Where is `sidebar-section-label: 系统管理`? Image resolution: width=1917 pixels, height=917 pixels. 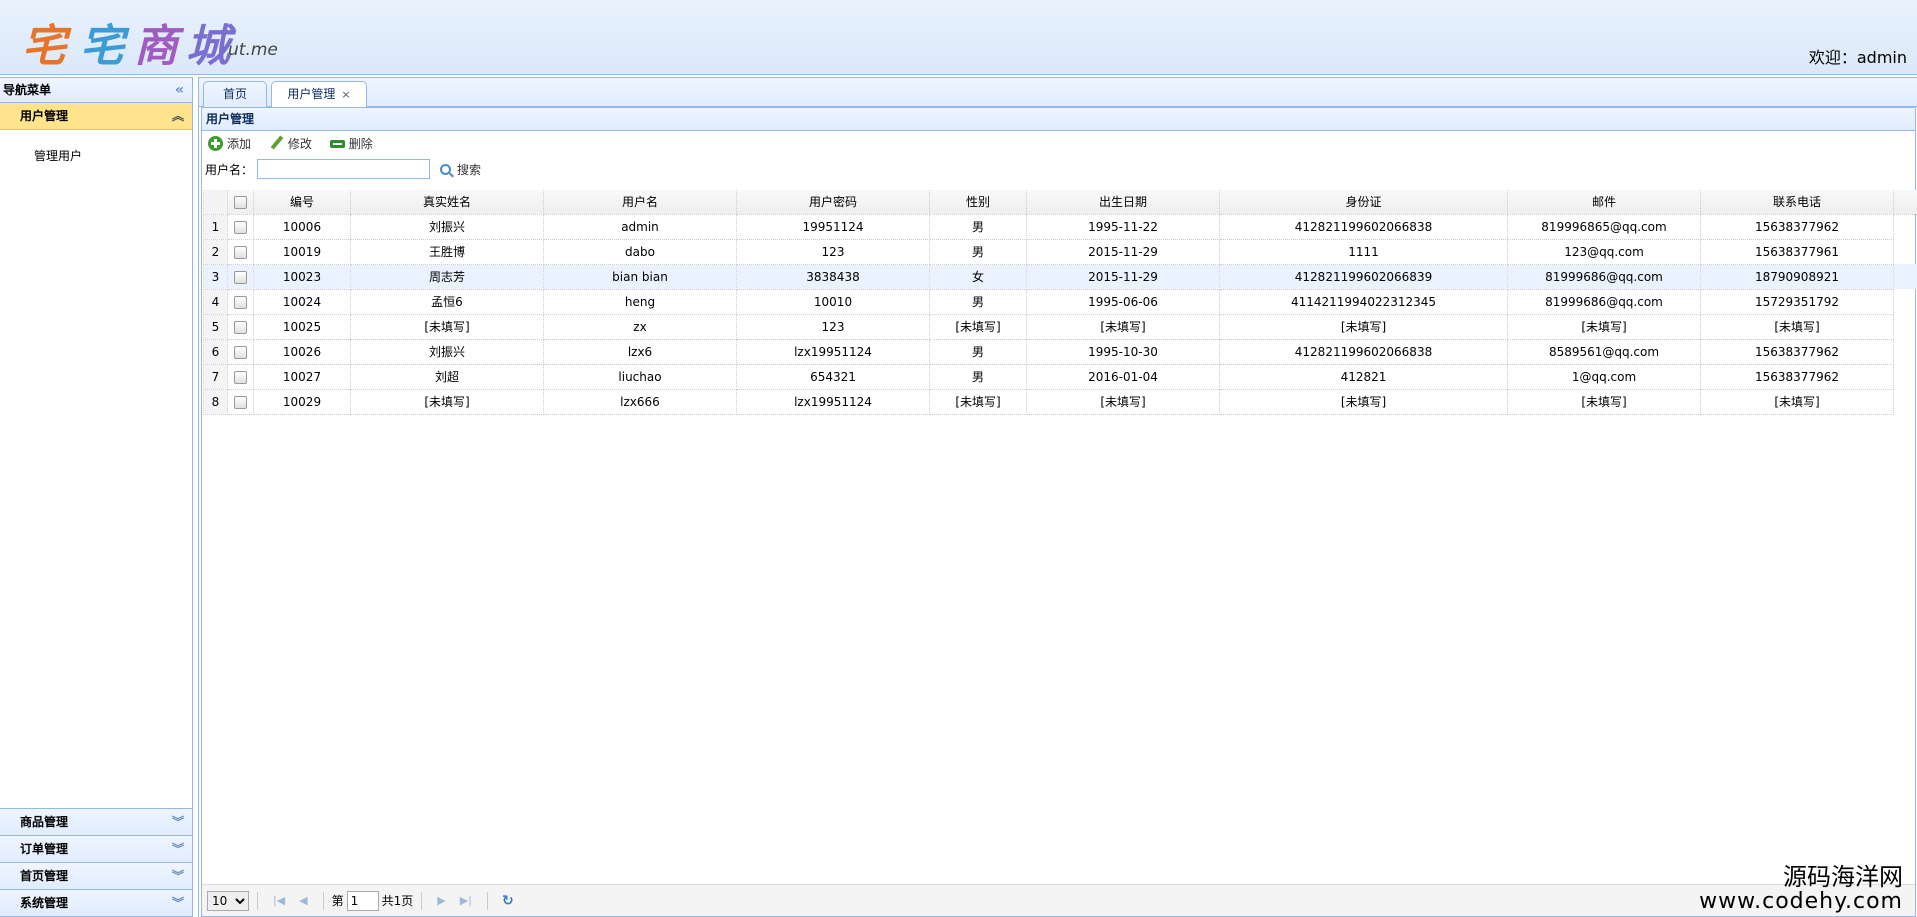
sidebar-section-label: 系统管理 is located at coordinates (44, 903).